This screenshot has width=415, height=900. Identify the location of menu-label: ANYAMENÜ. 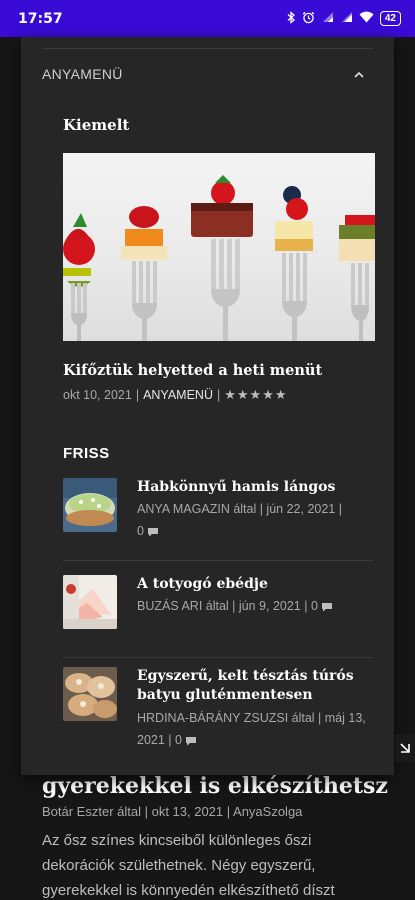
(82, 74).